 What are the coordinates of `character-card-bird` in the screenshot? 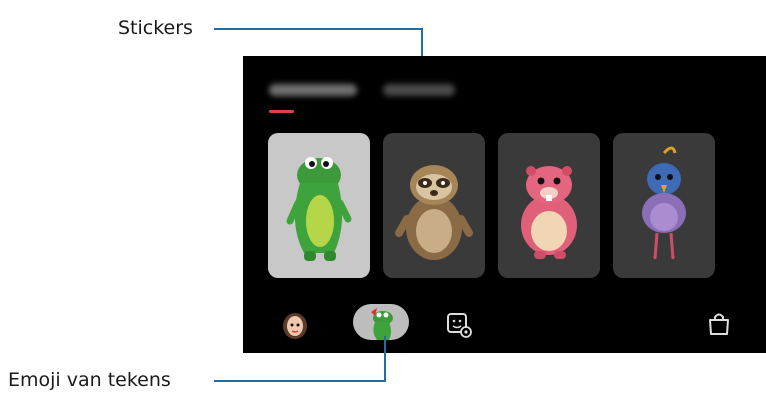 It's located at (664, 205).